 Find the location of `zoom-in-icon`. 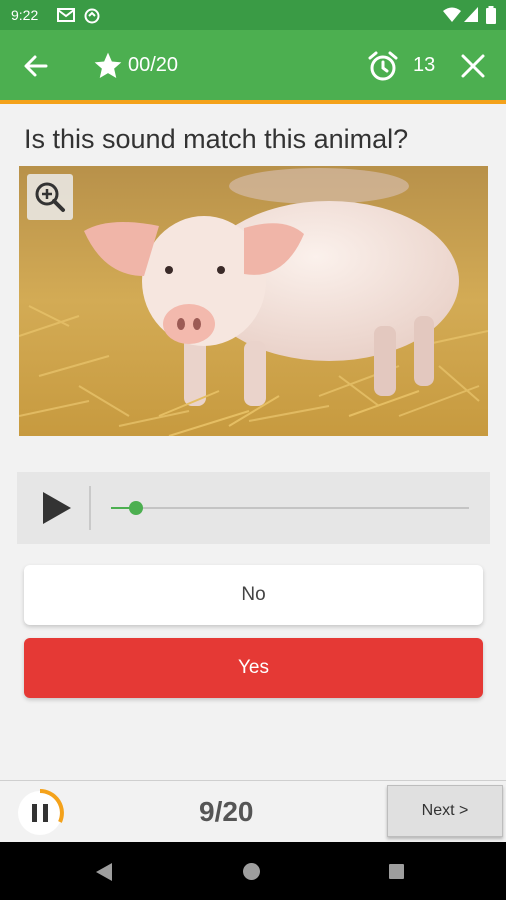

zoom-in-icon is located at coordinates (50, 197).